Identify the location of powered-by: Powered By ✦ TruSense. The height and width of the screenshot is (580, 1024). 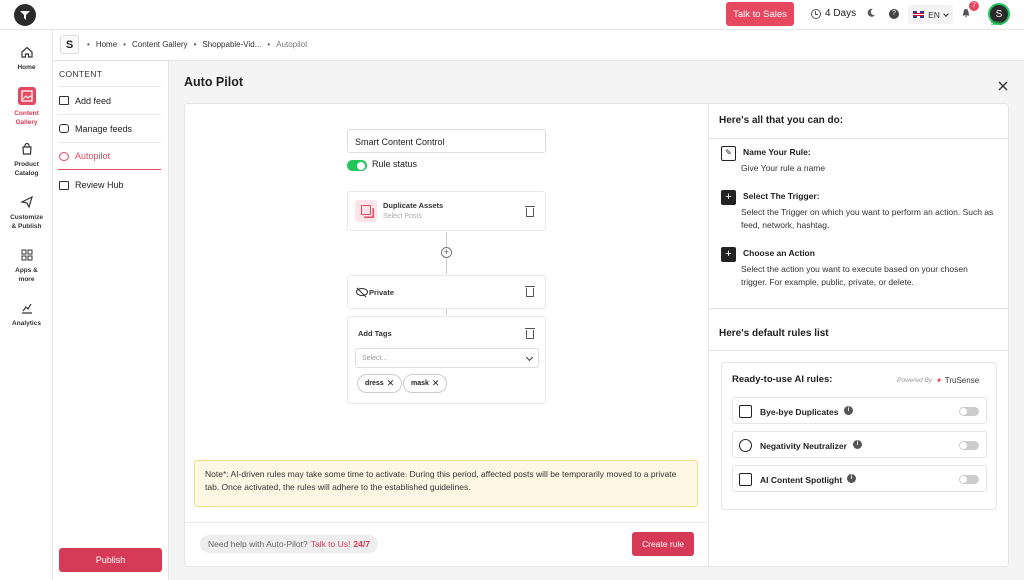
(938, 380).